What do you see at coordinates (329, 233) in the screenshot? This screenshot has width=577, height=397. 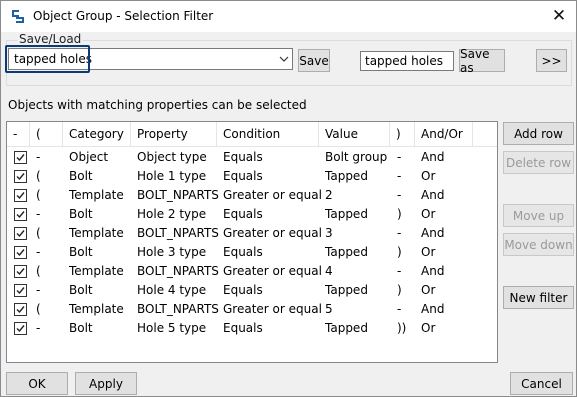 I see `cell-value: 3` at bounding box center [329, 233].